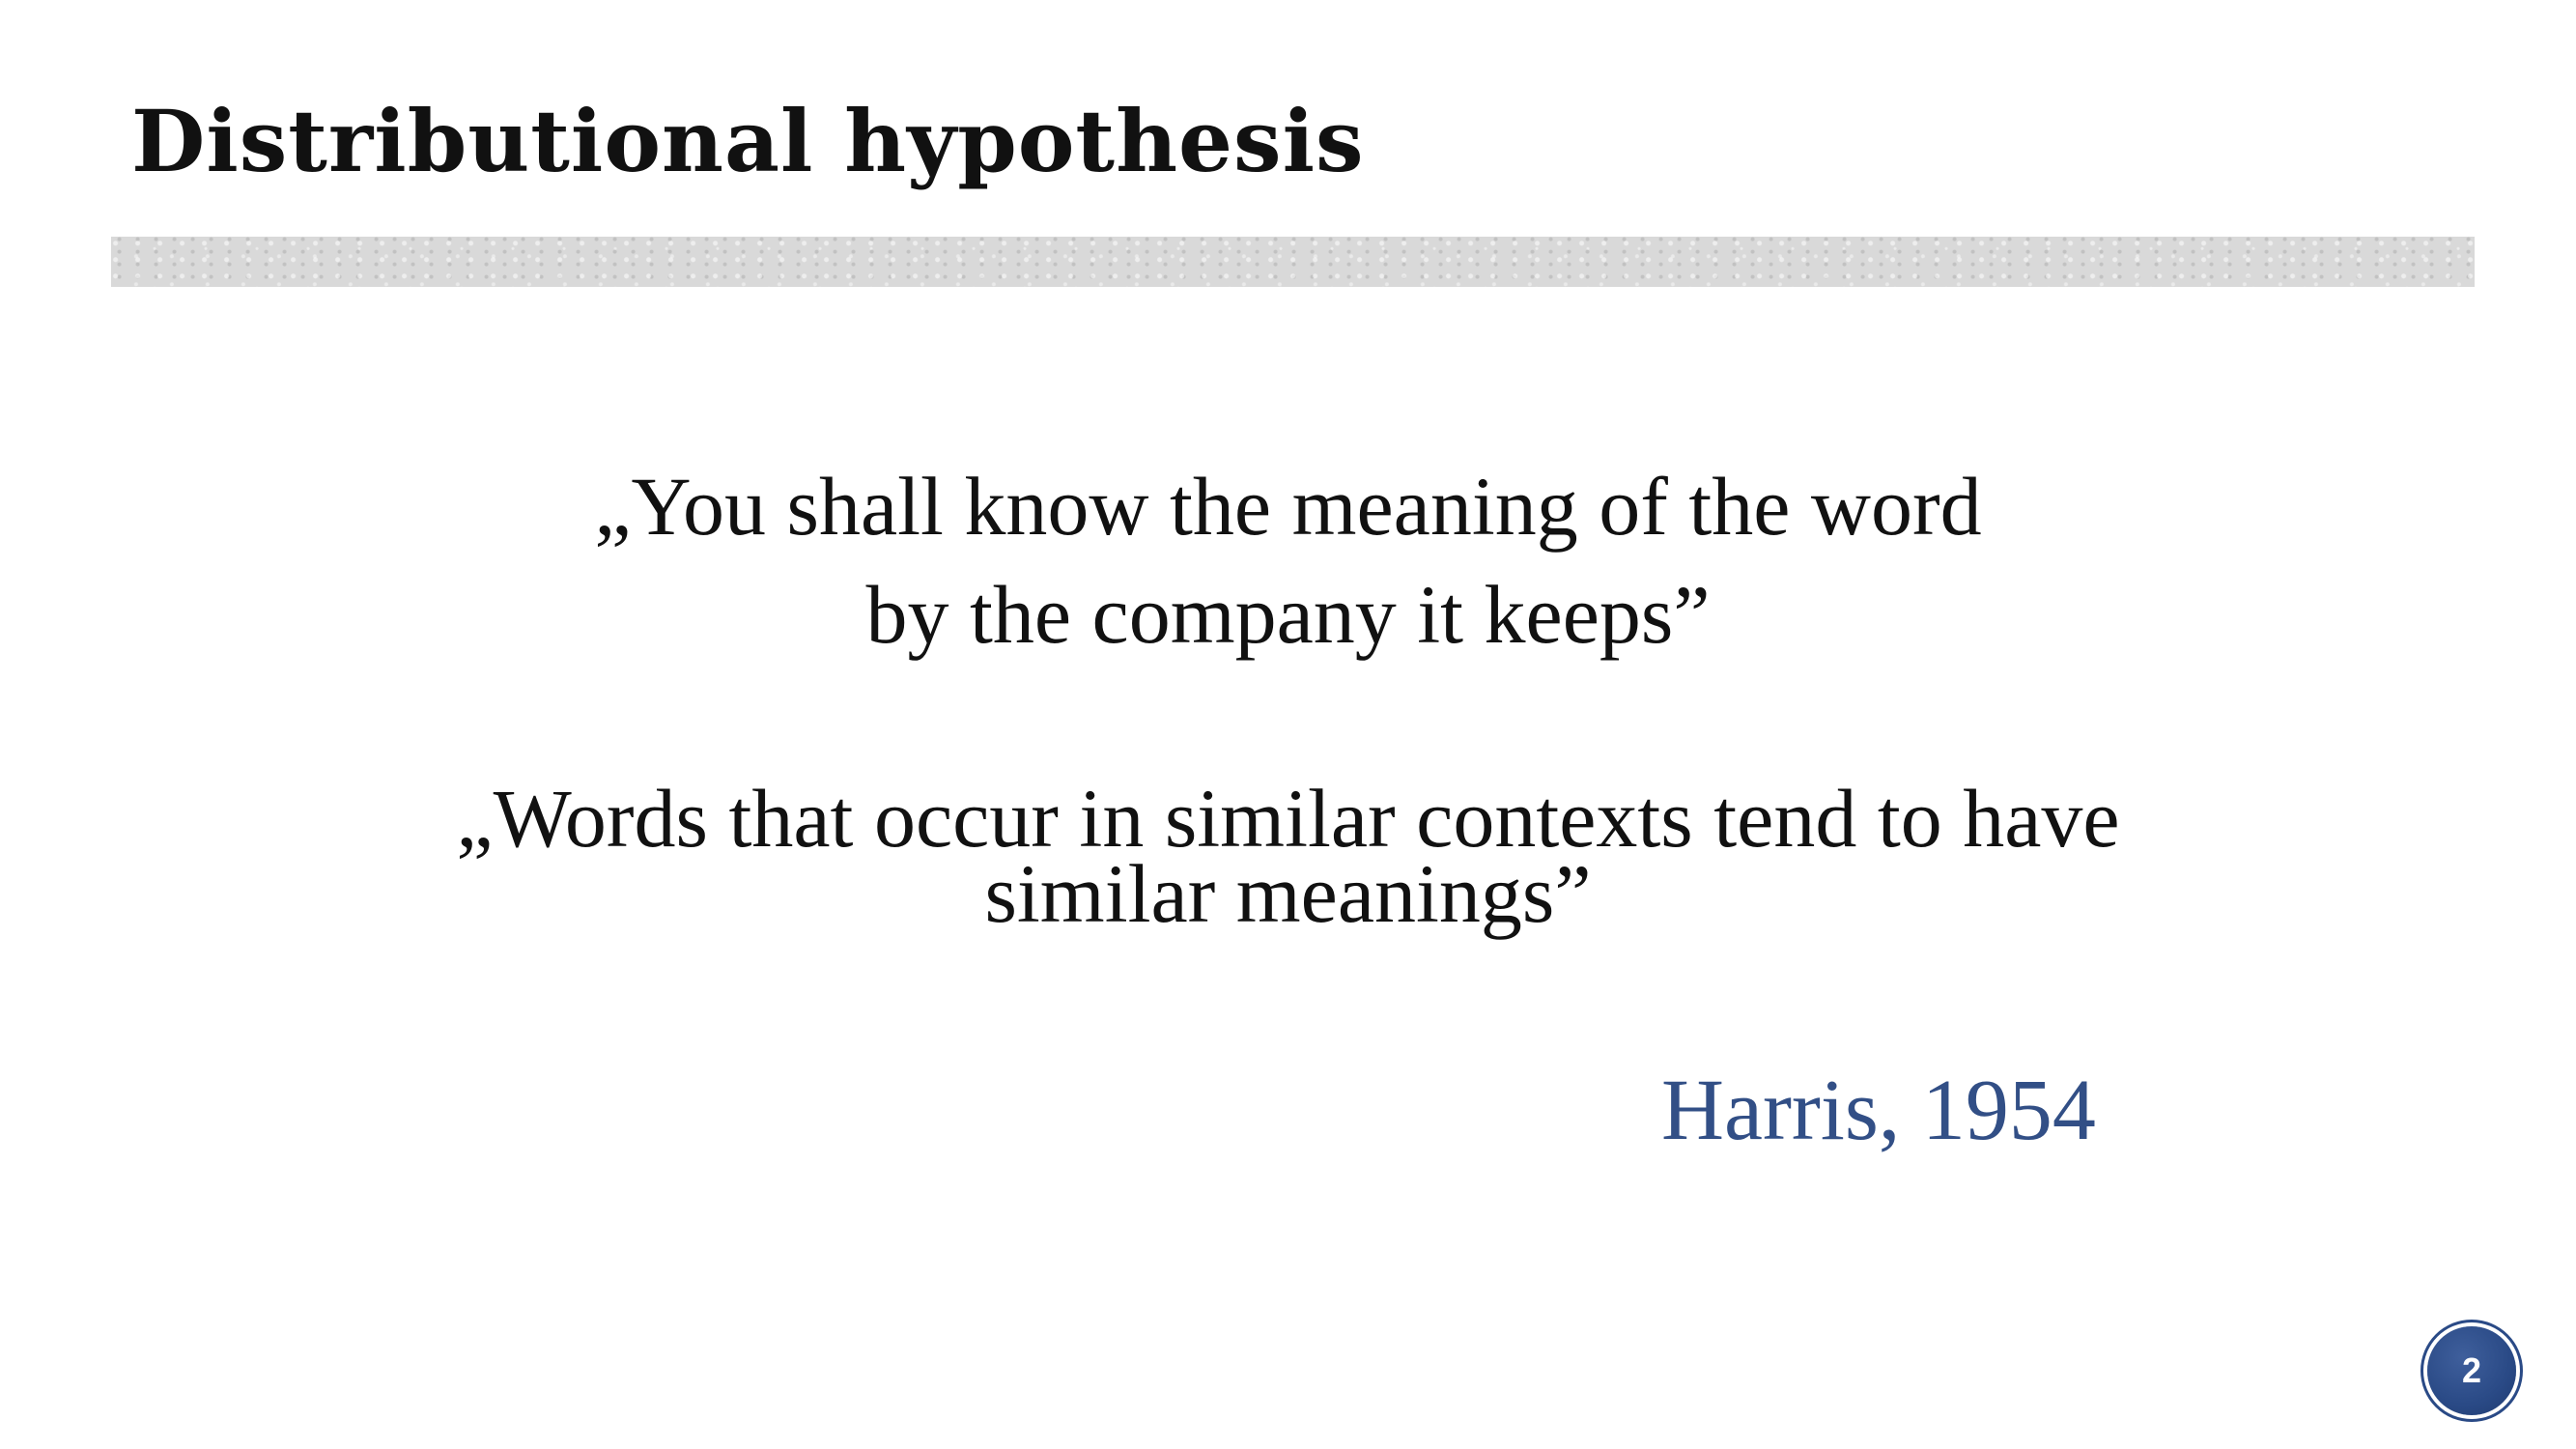 This screenshot has width=2576, height=1449. I want to click on quote-firth-line-2: by the company it keeps”, so click(1288, 614).